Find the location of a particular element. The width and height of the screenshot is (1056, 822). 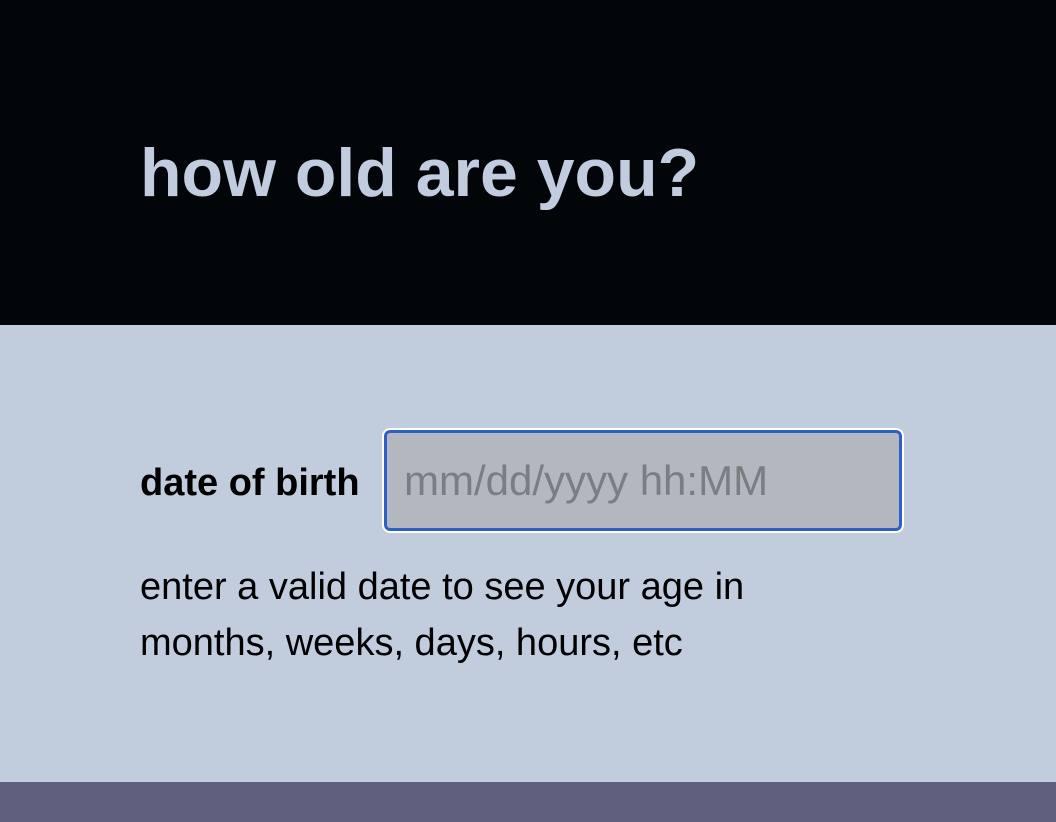

date-of-birth-label: date of birth is located at coordinates (250, 483).